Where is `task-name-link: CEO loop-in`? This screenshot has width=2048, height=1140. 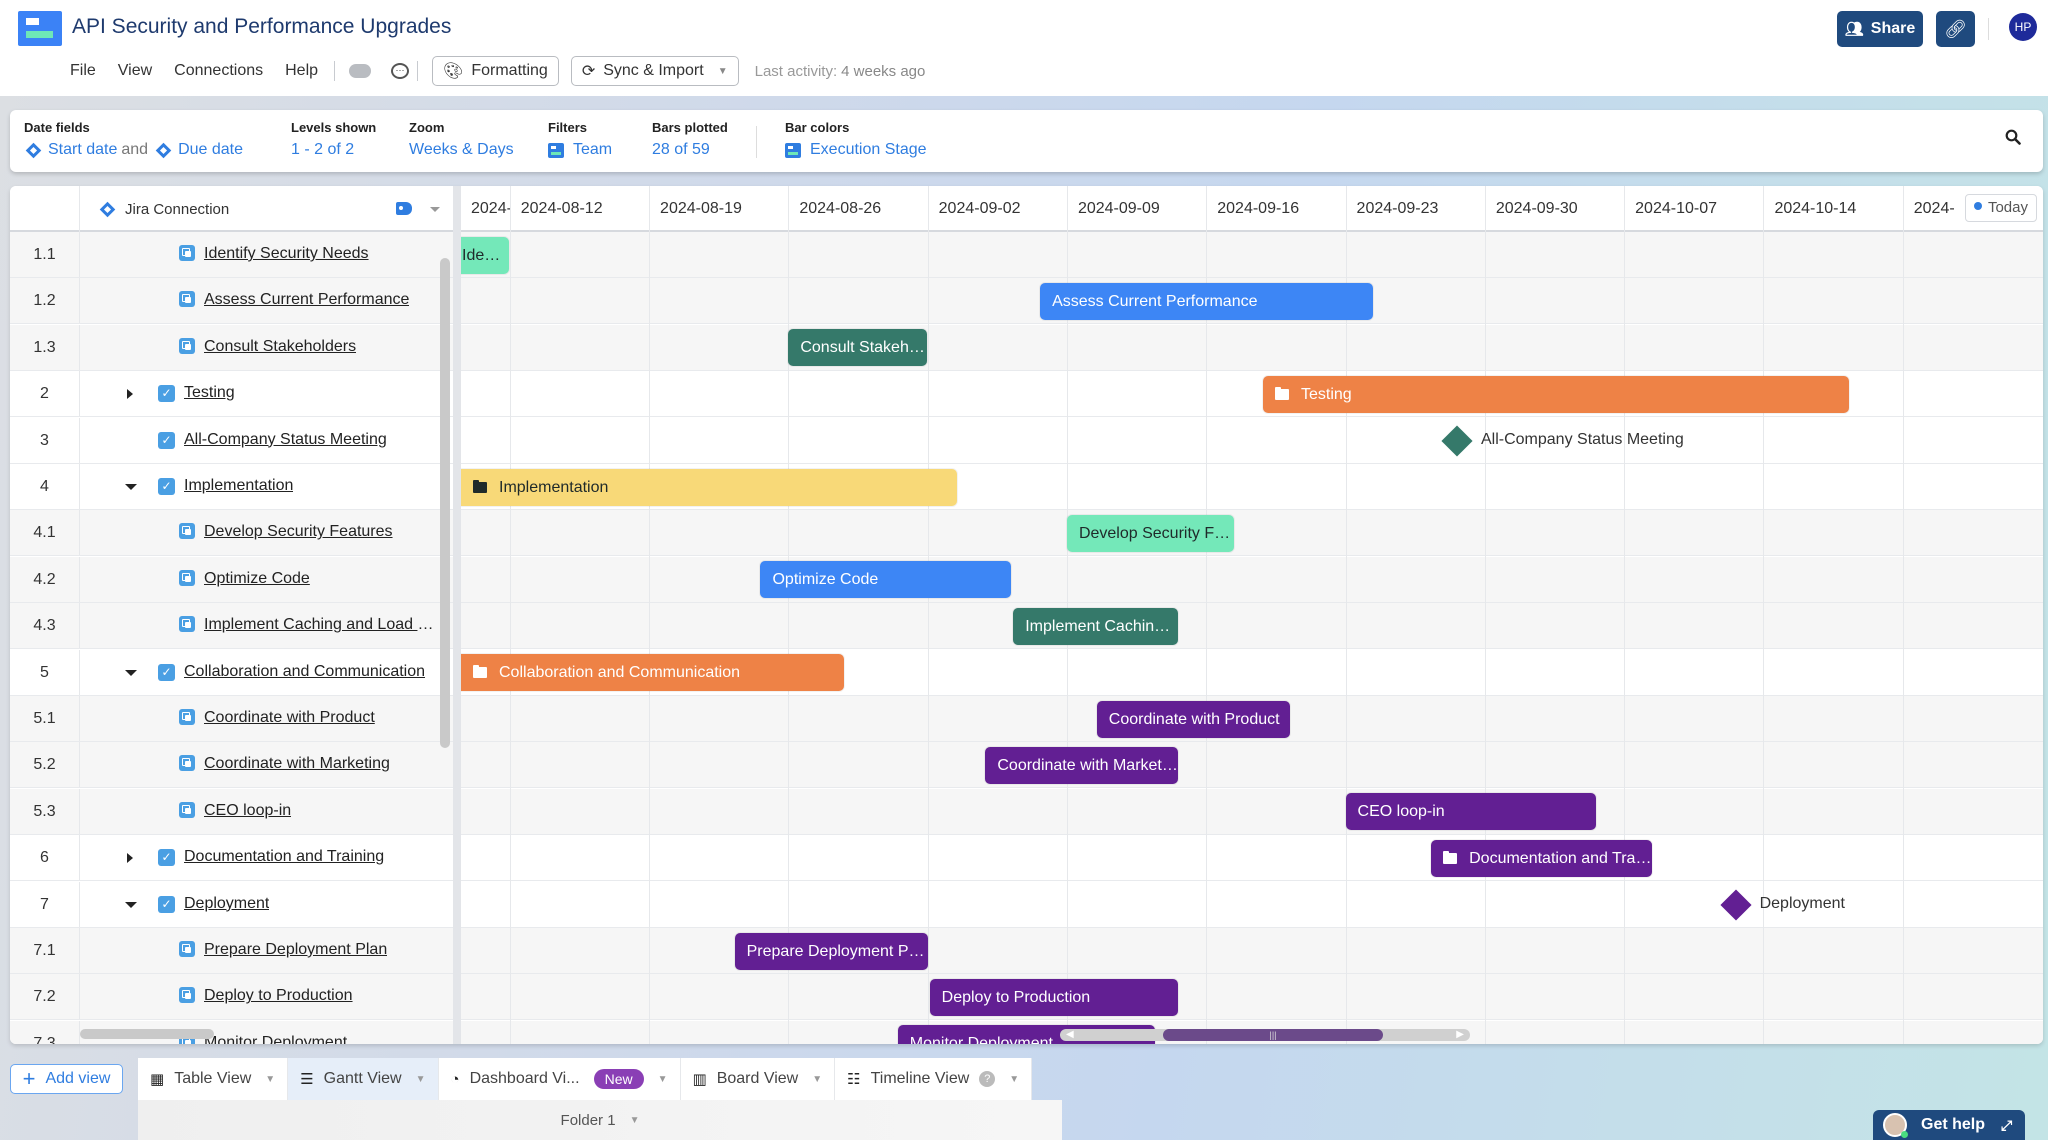
task-name-link: CEO loop-in is located at coordinates (247, 811).